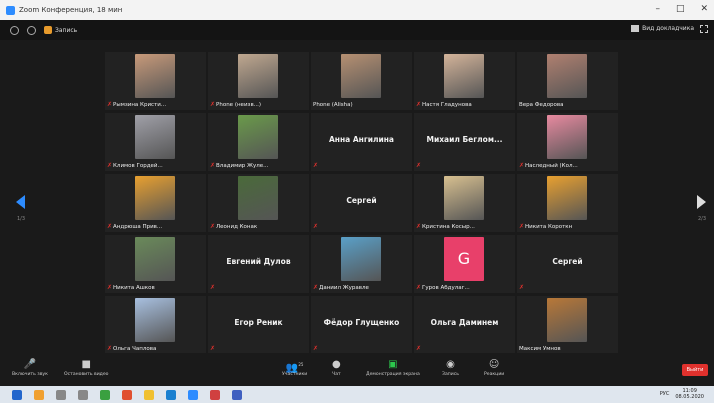  What do you see at coordinates (86, 364) in the screenshot?
I see `camera-icon: ■` at bounding box center [86, 364].